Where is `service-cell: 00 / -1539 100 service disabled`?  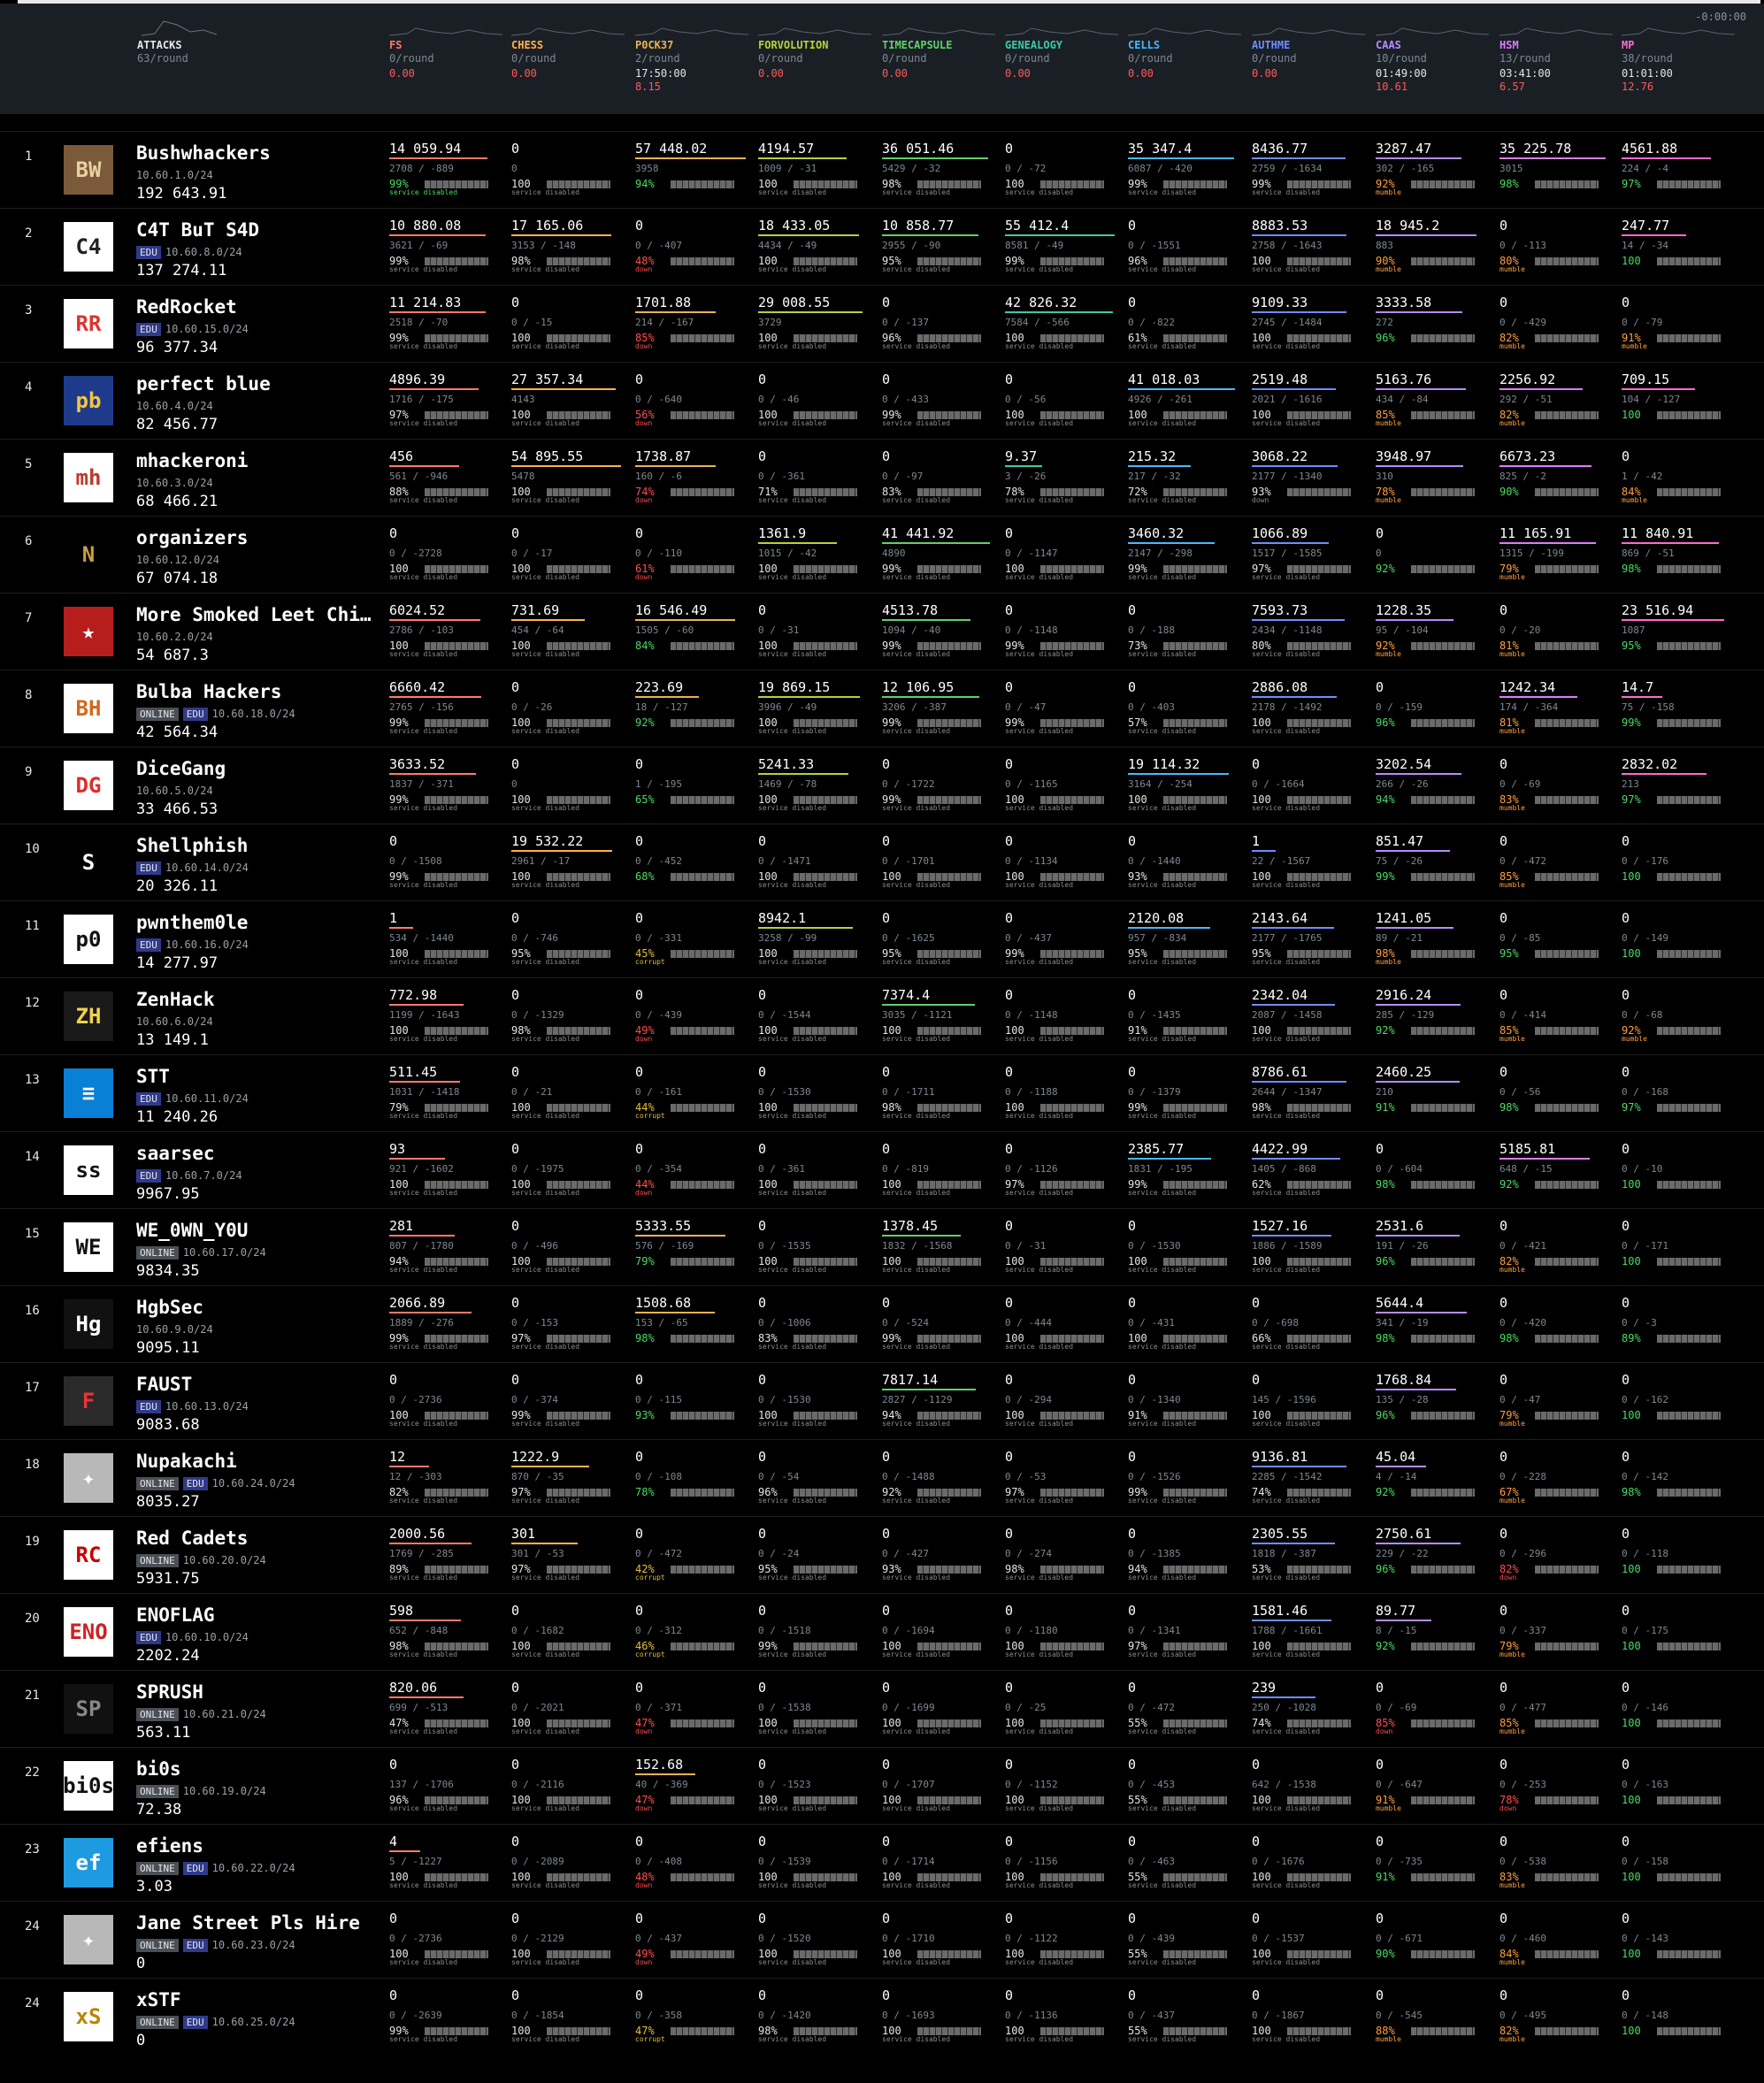
service-cell: 00 / -1539 100 service disabled is located at coordinates (818, 1867).